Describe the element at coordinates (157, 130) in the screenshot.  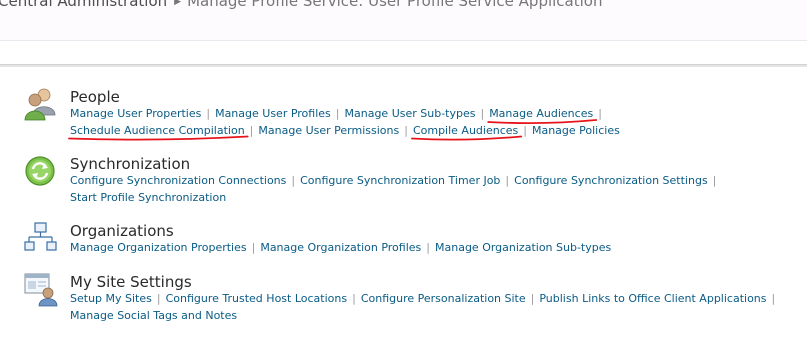
I see `link-schedule-audience-compilation: Schedule Audience Compilation` at that location.